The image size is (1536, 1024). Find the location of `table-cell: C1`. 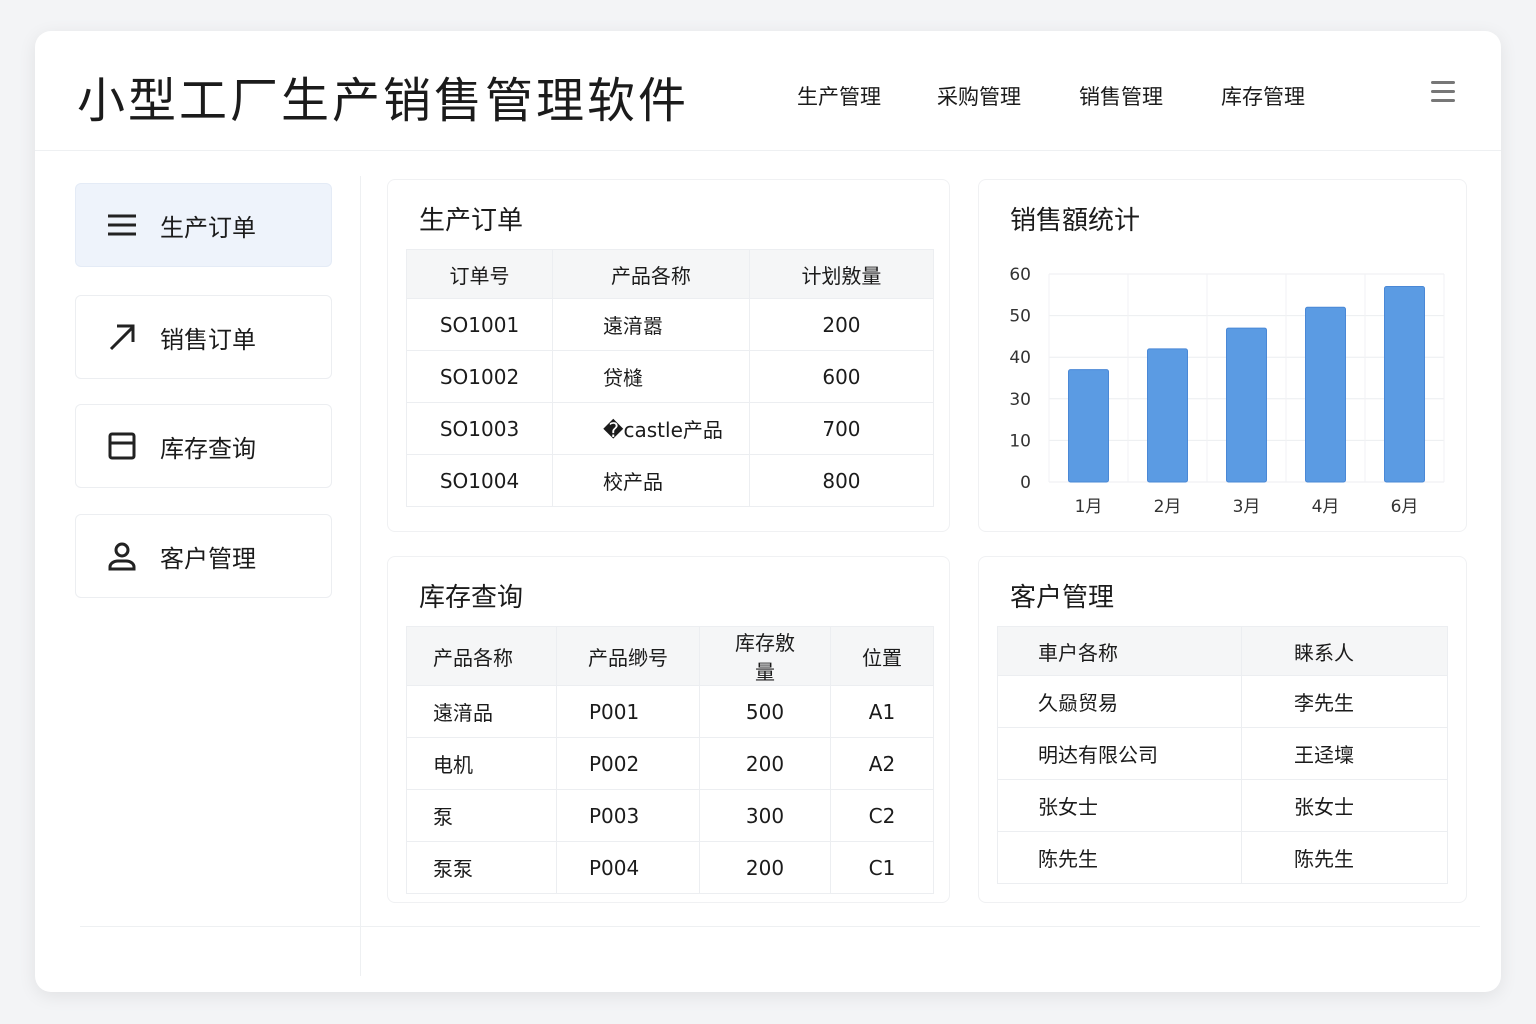

table-cell: C1 is located at coordinates (882, 867).